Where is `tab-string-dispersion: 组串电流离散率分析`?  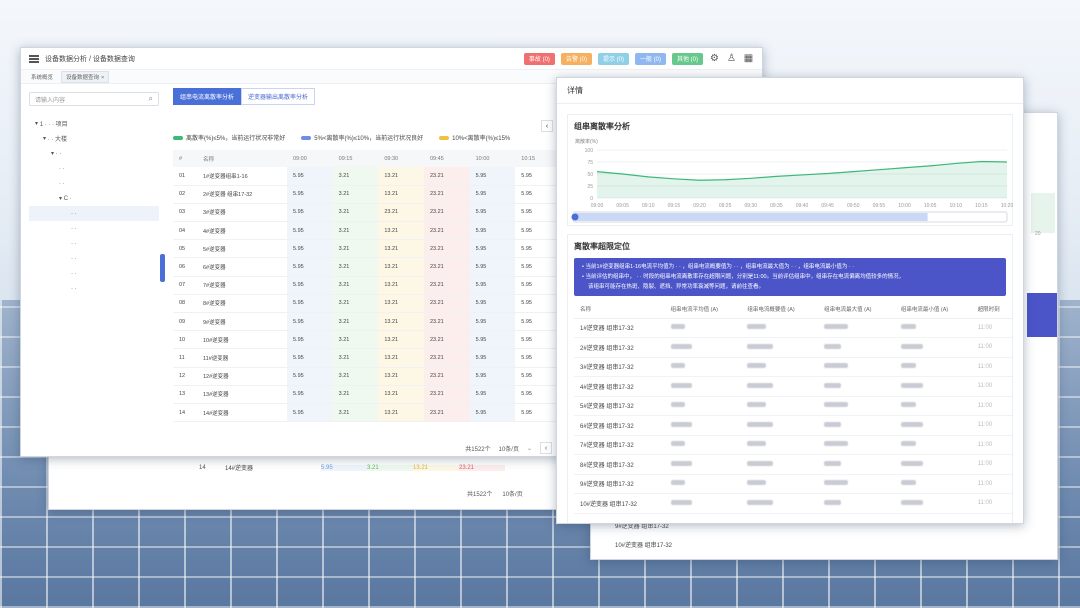 tab-string-dispersion: 组串电流离散率分析 is located at coordinates (207, 96).